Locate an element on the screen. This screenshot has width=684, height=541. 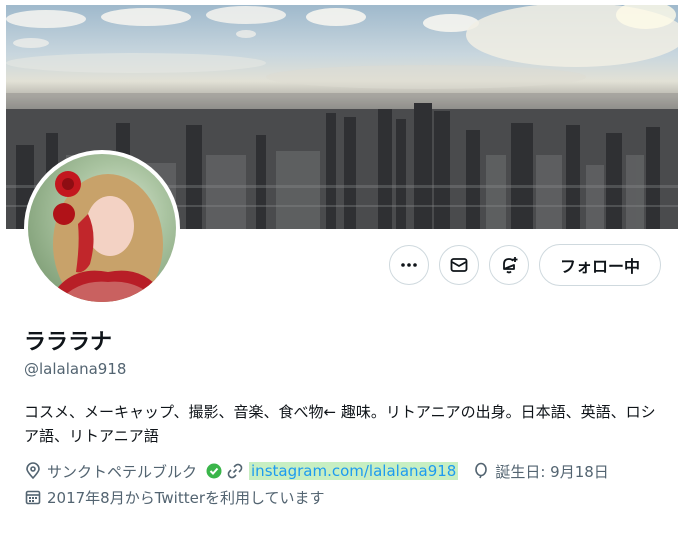
user-handle: @lalalana918 is located at coordinates (75, 369).